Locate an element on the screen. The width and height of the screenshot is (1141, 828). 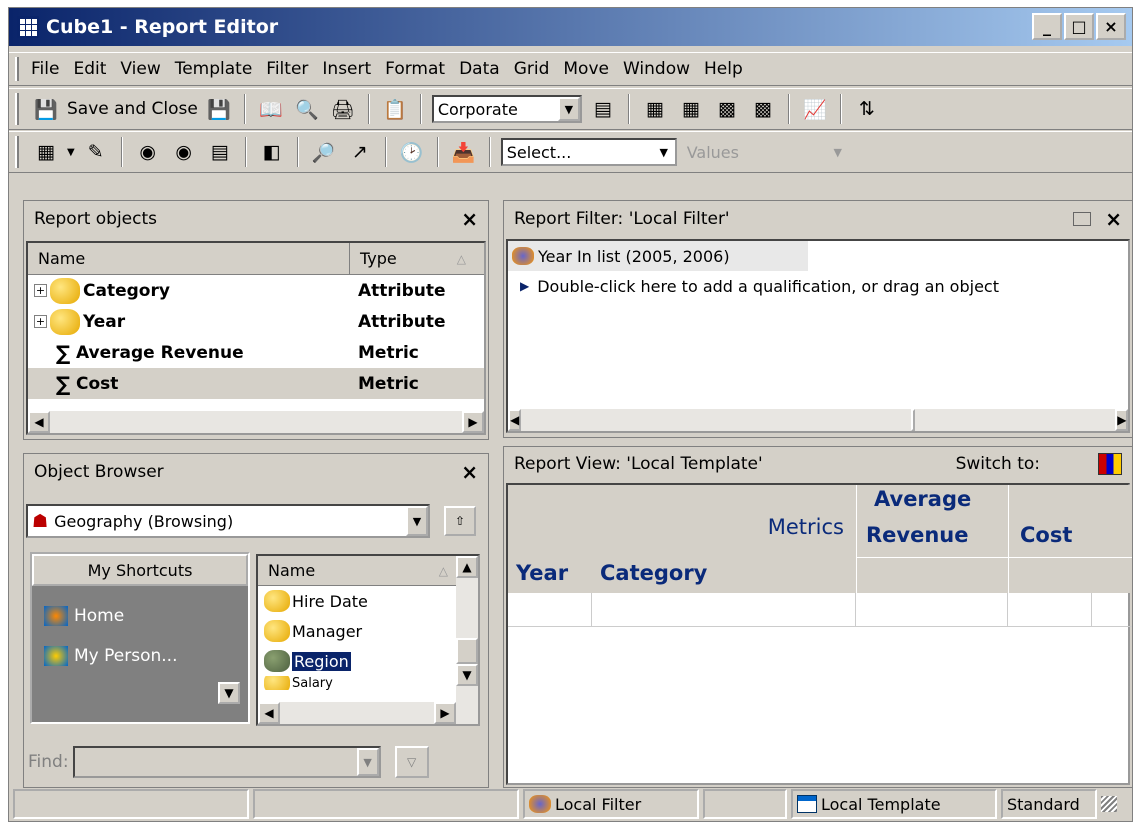
close-button: × is located at coordinates (1111, 26).